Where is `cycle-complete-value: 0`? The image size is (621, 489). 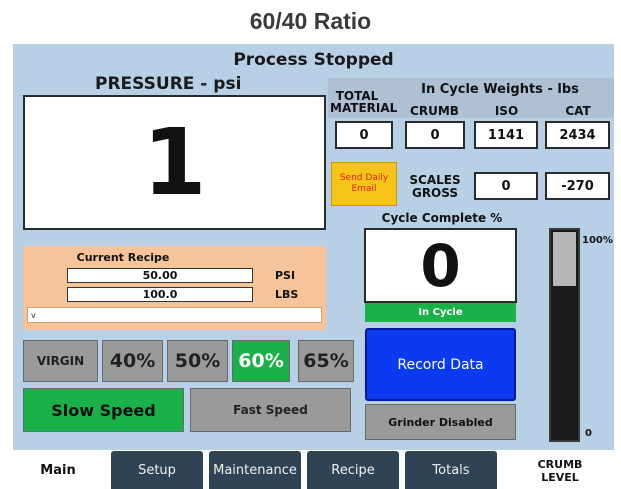
cycle-complete-value: 0 is located at coordinates (440, 265).